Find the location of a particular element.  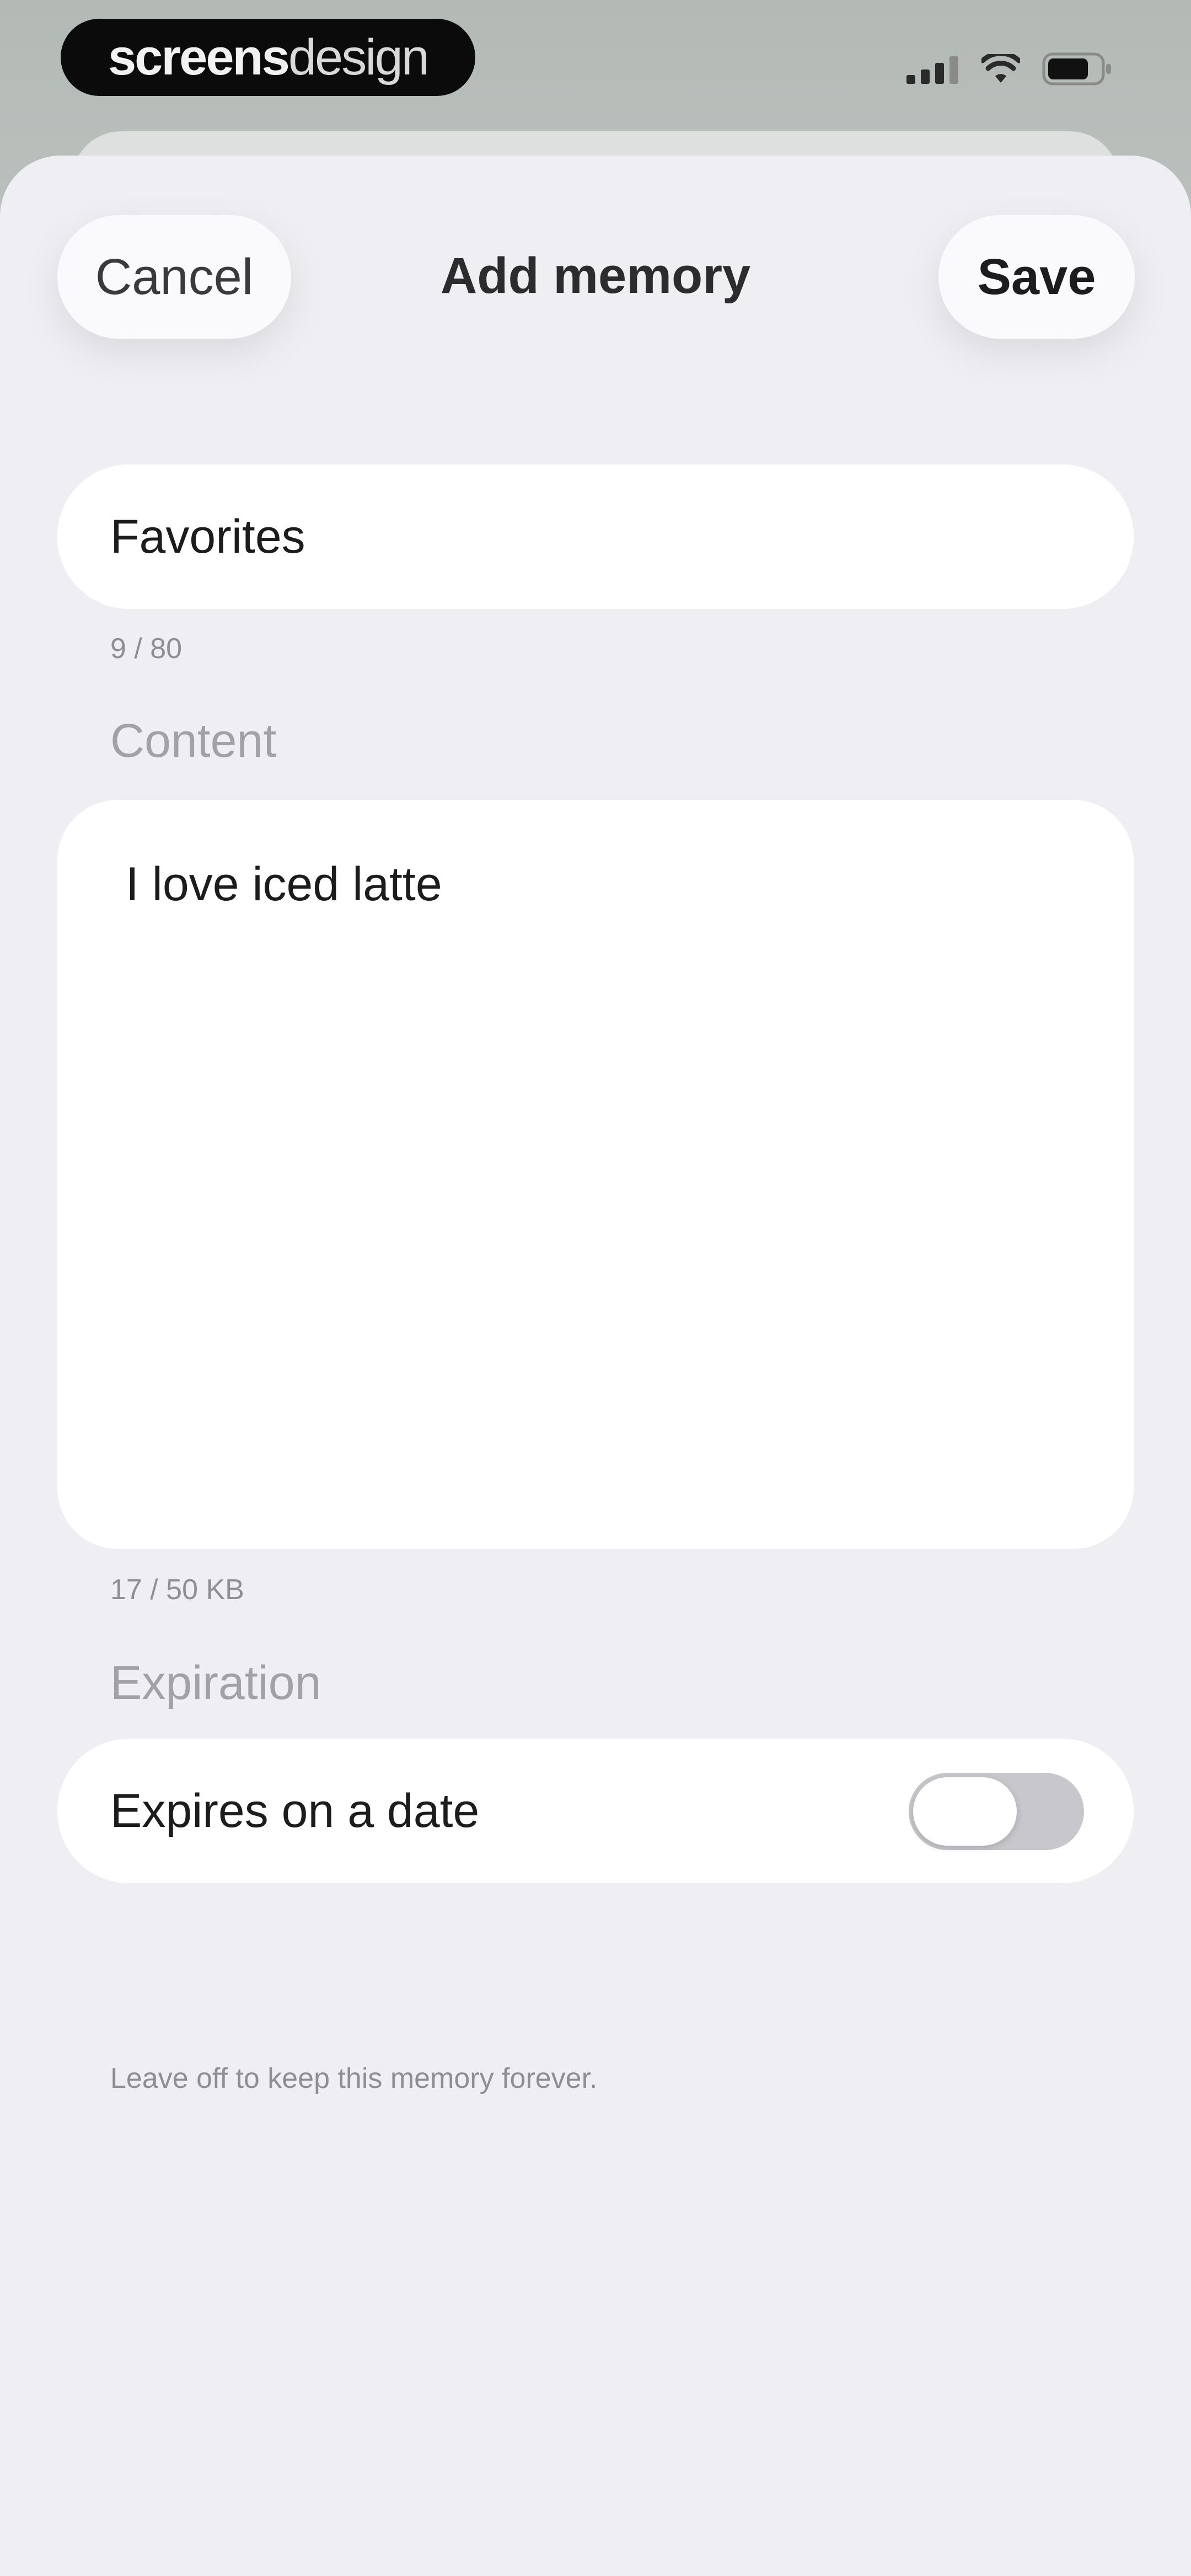

brand-logo: screens design is located at coordinates (268, 57).